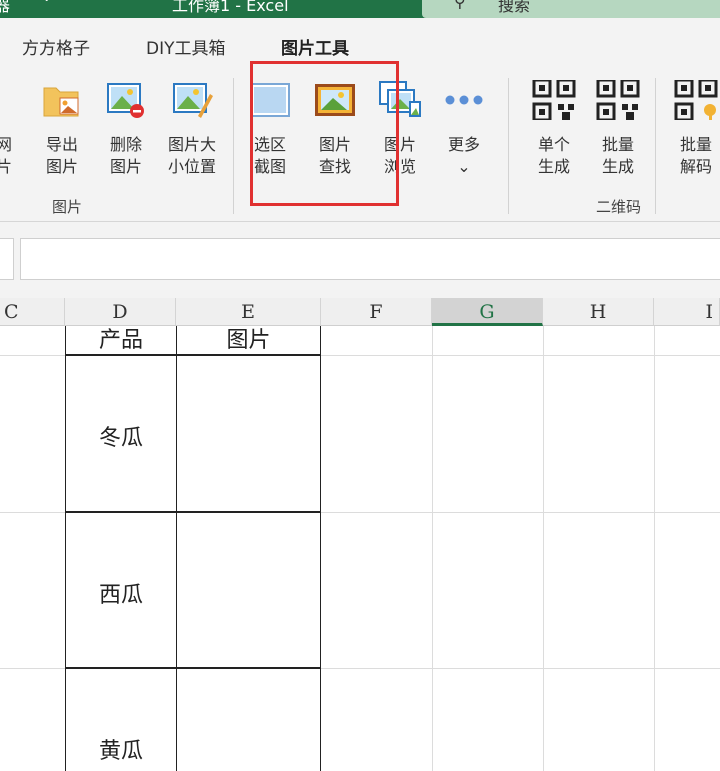 The image size is (720, 771). I want to click on web-picture-label: 网 片, so click(6, 155).